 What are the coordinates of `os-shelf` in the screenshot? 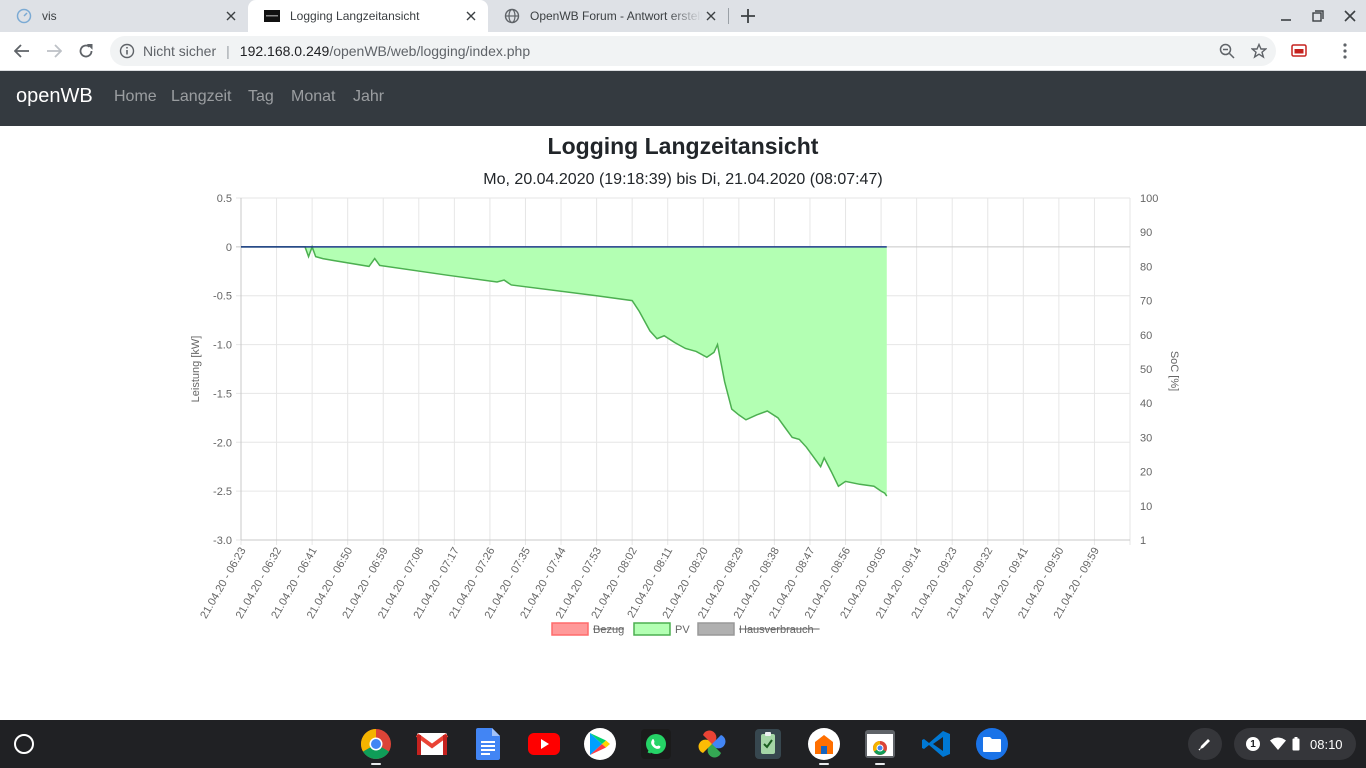 It's located at (683, 744).